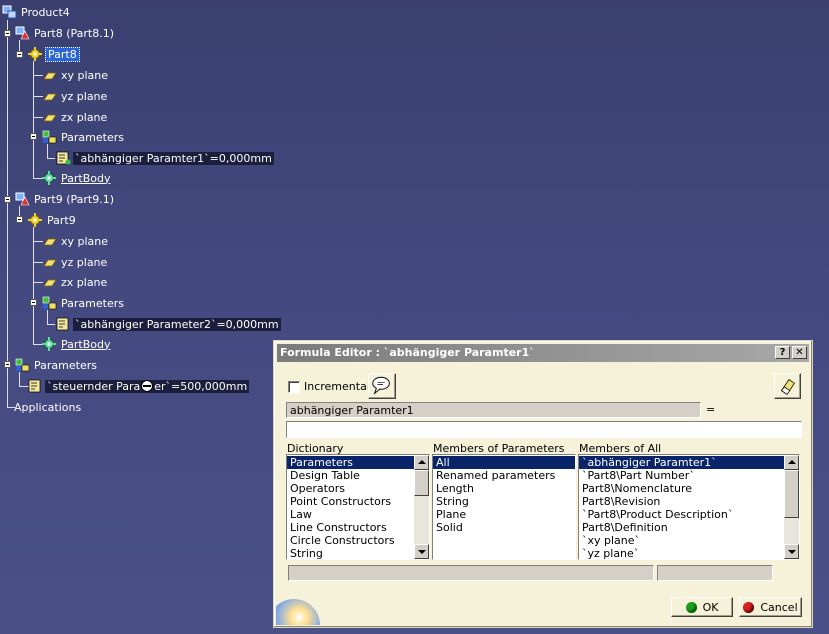  Describe the element at coordinates (77, 344) in the screenshot. I see `tree-node-part9-partbody: PartBody` at that location.